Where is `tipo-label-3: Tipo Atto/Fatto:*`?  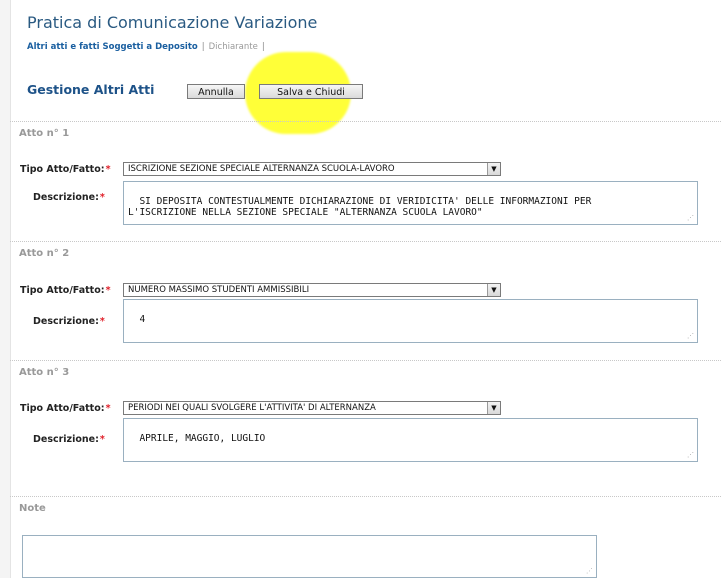
tipo-label-3: Tipo Atto/Fatto:* is located at coordinates (65, 408).